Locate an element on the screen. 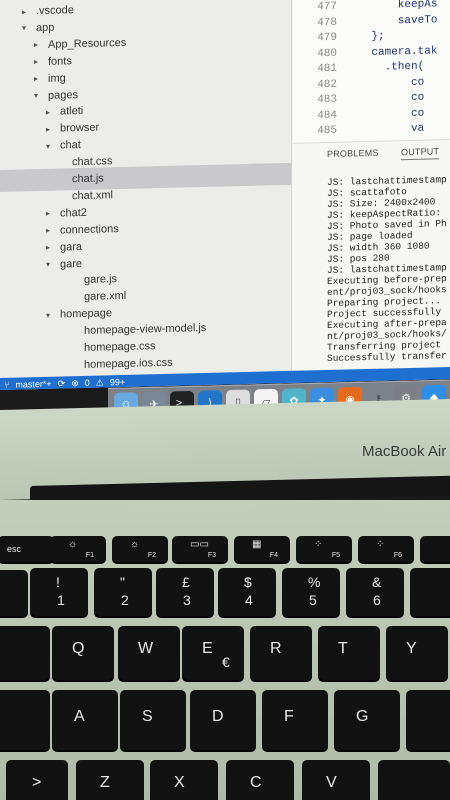 The width and height of the screenshot is (450, 800). key-label: esc is located at coordinates (14, 549).